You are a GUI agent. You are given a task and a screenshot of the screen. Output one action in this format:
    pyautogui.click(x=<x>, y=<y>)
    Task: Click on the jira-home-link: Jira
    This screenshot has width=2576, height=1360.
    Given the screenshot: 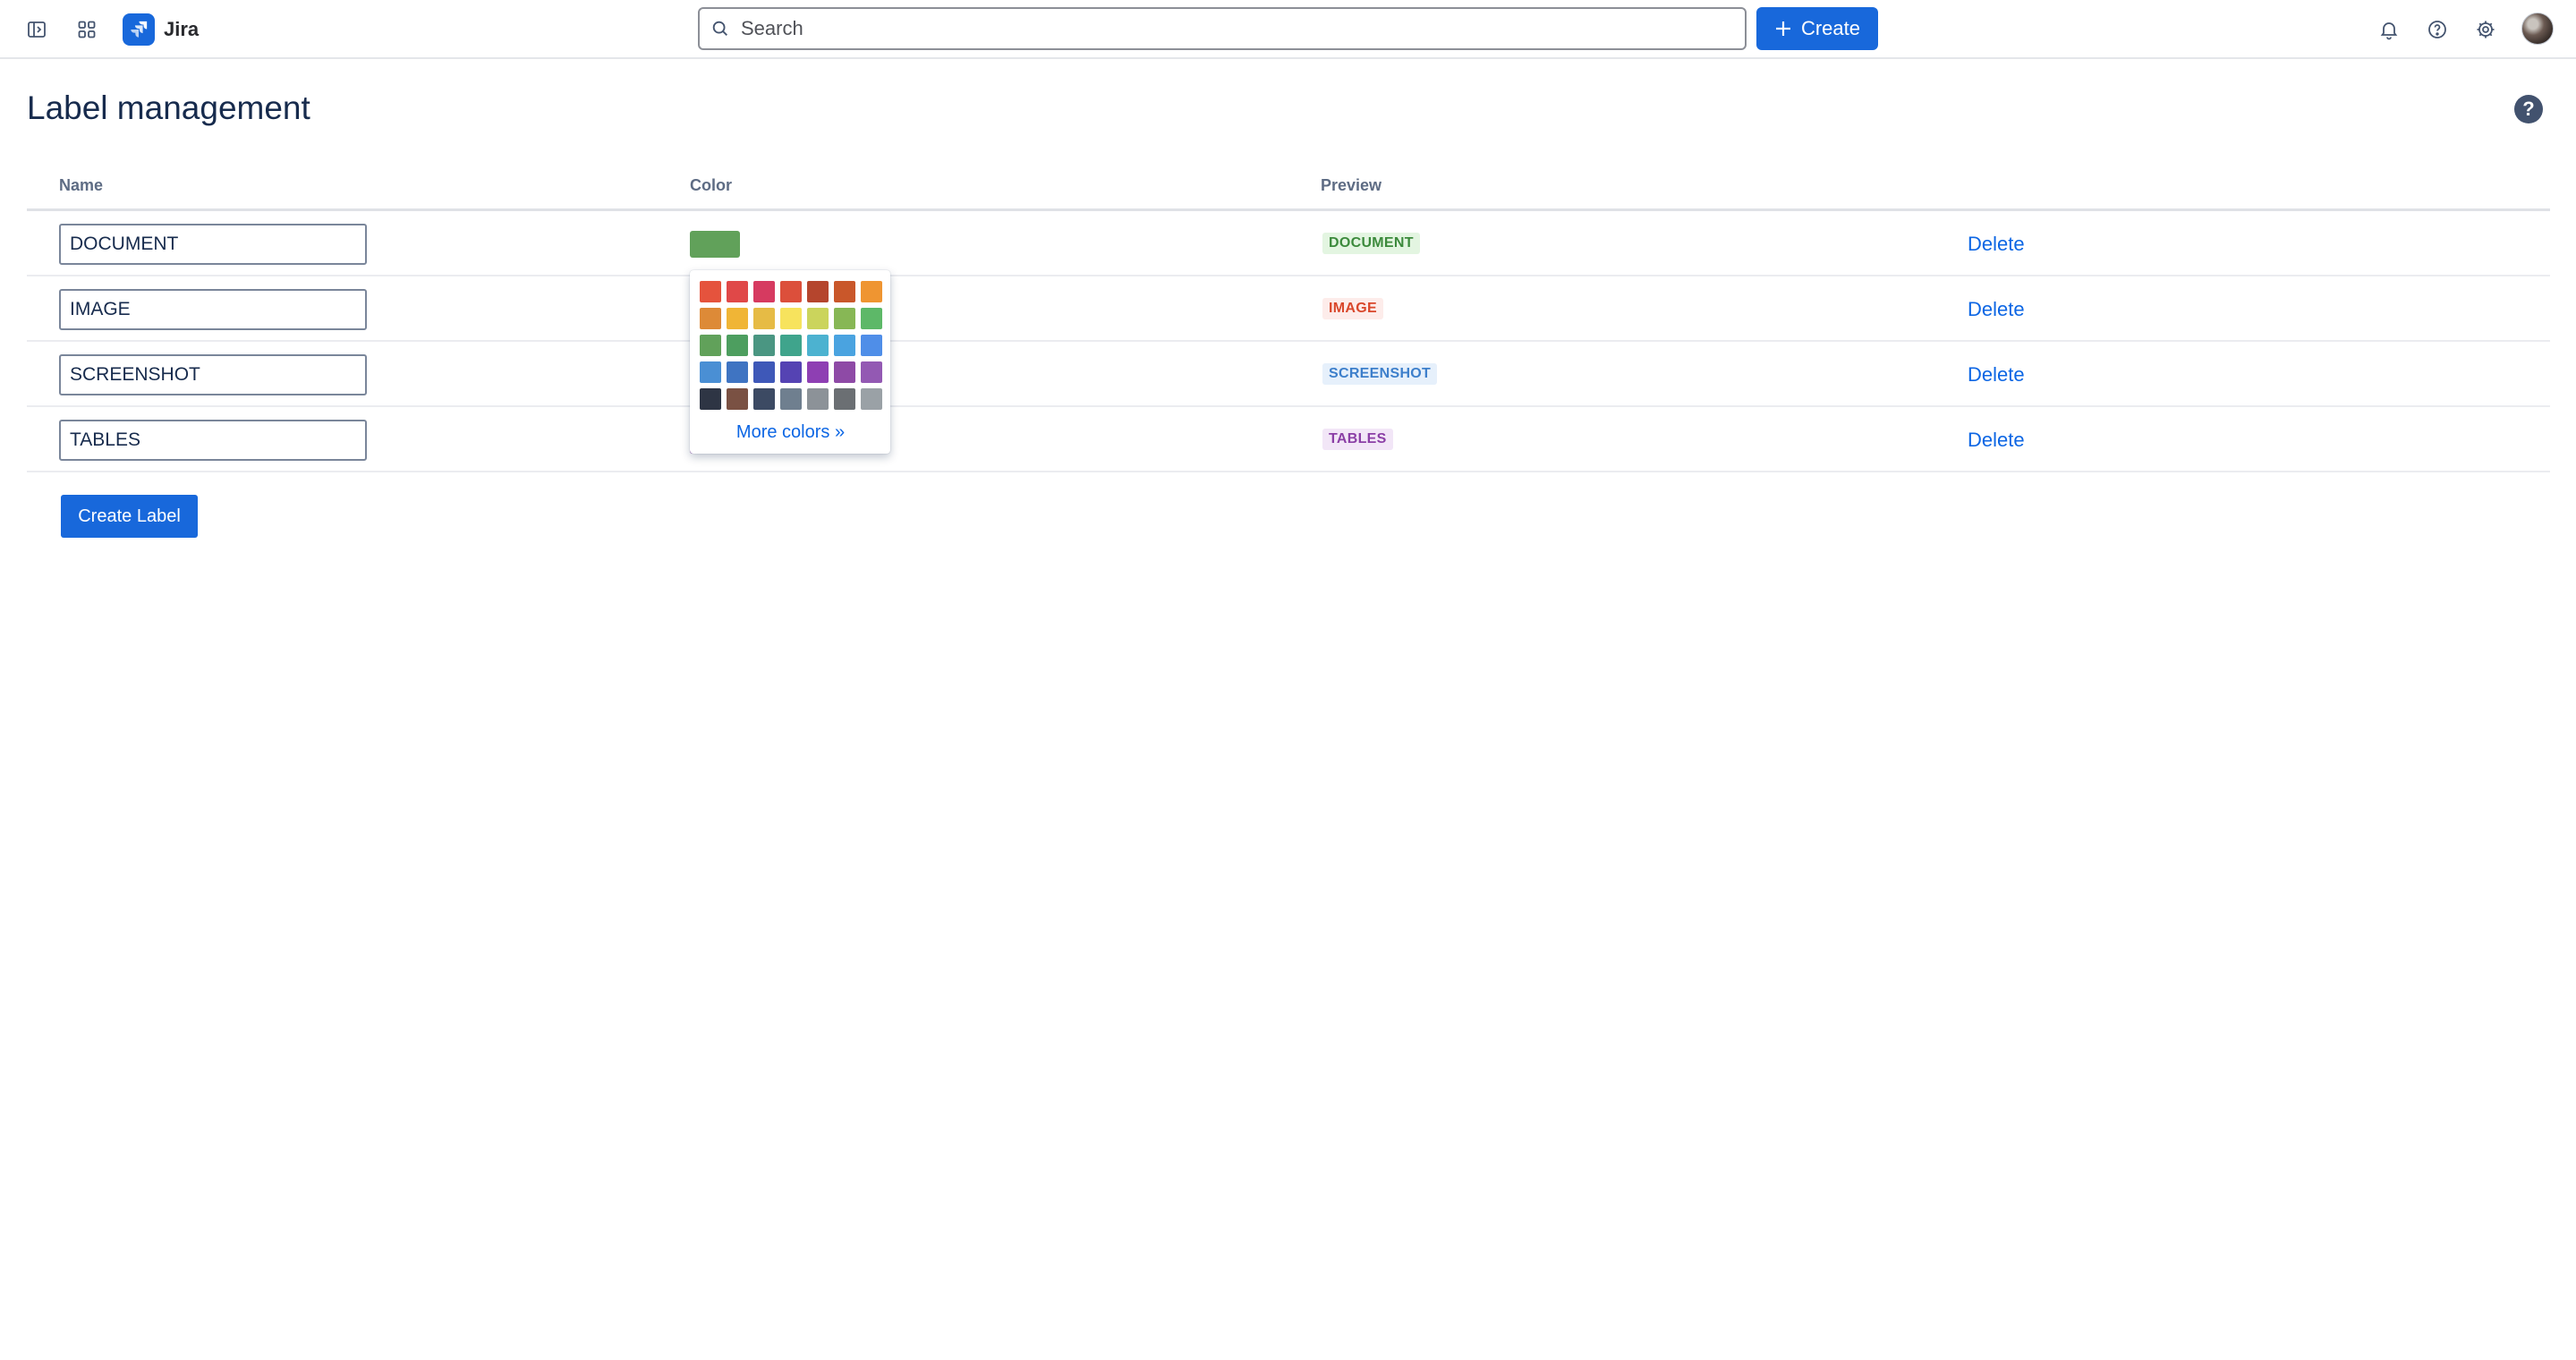 What is the action you would take?
    pyautogui.click(x=161, y=29)
    